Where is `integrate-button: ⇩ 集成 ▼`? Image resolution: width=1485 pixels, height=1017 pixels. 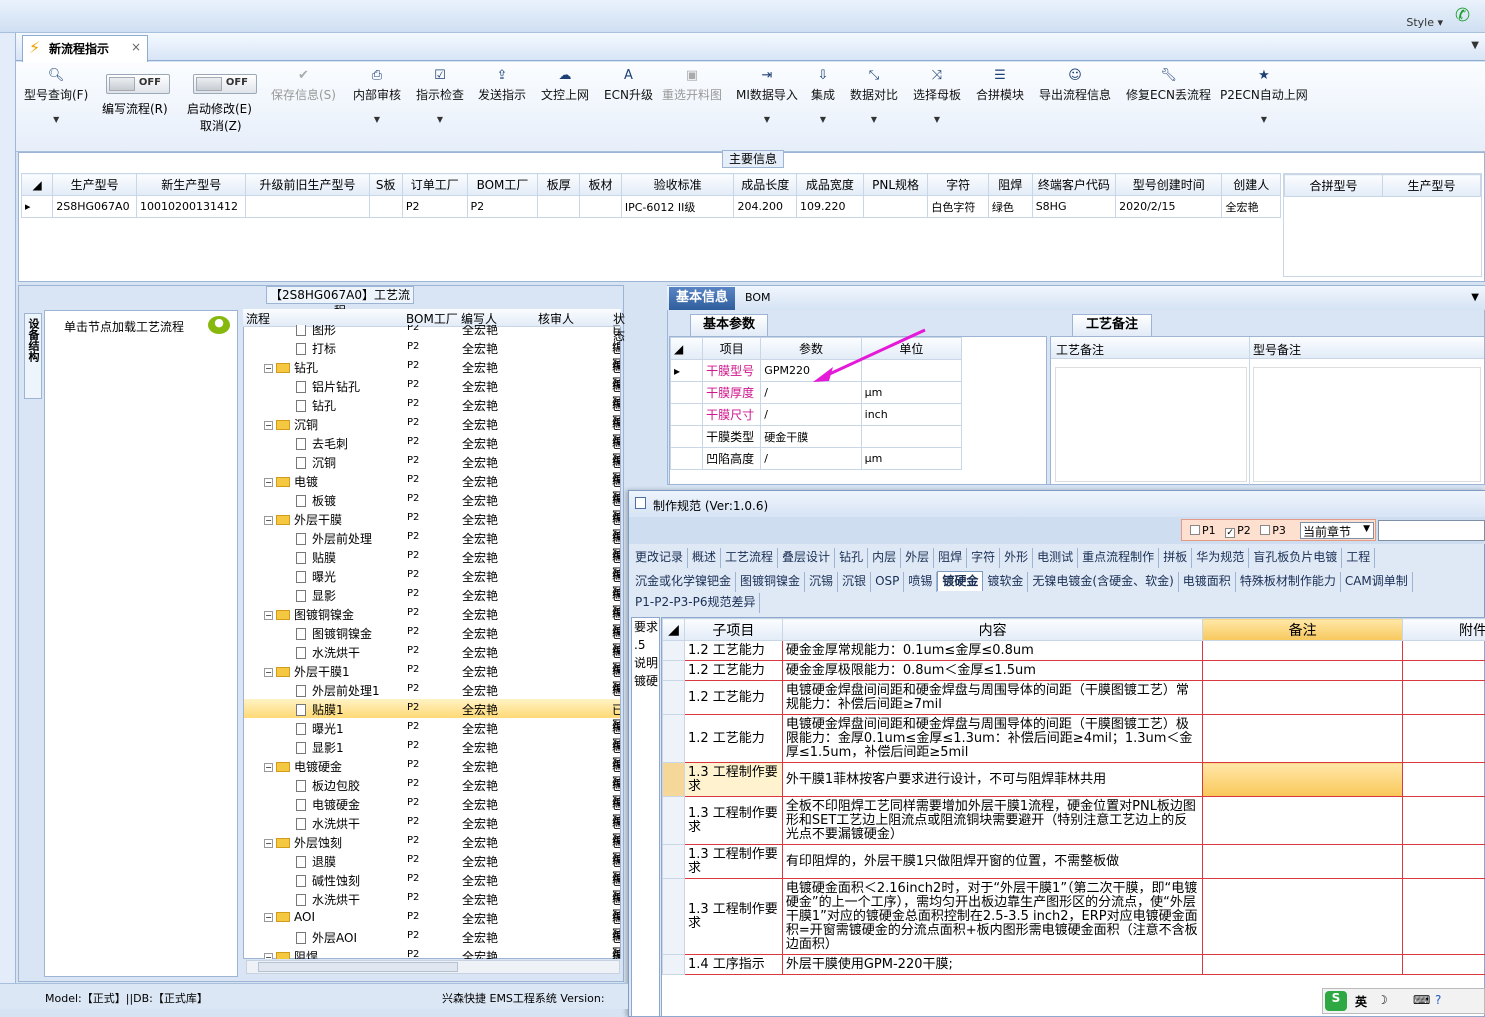 integrate-button: ⇩ 集成 ▼ is located at coordinates (823, 96).